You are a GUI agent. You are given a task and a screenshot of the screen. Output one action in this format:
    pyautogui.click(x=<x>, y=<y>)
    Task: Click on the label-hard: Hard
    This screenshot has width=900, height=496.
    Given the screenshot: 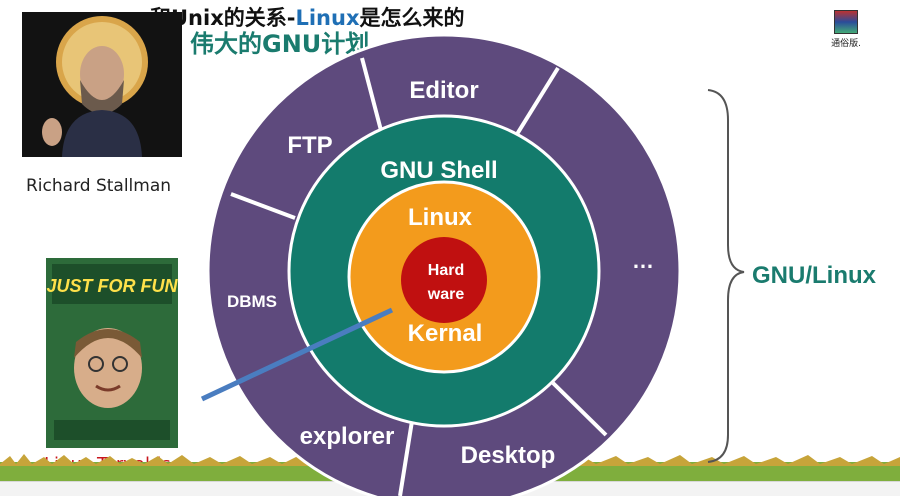 What is the action you would take?
    pyautogui.click(x=446, y=270)
    